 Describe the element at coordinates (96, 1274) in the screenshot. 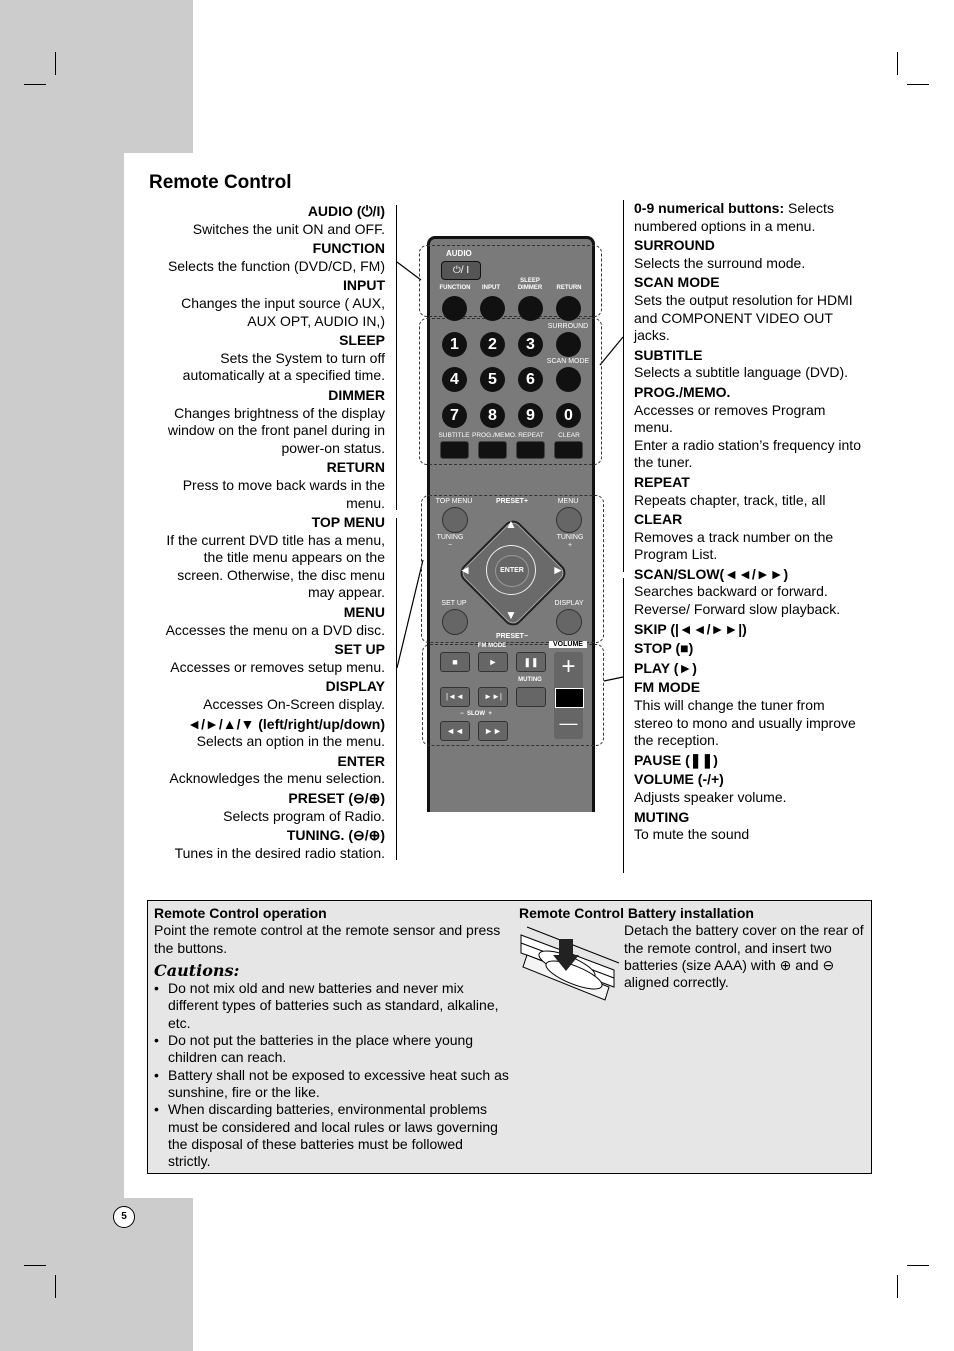

I see `side-band-bottom` at that location.